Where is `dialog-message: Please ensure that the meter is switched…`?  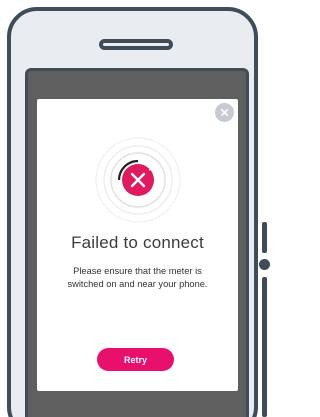
dialog-message: Please ensure that the meter is switched… is located at coordinates (137, 277).